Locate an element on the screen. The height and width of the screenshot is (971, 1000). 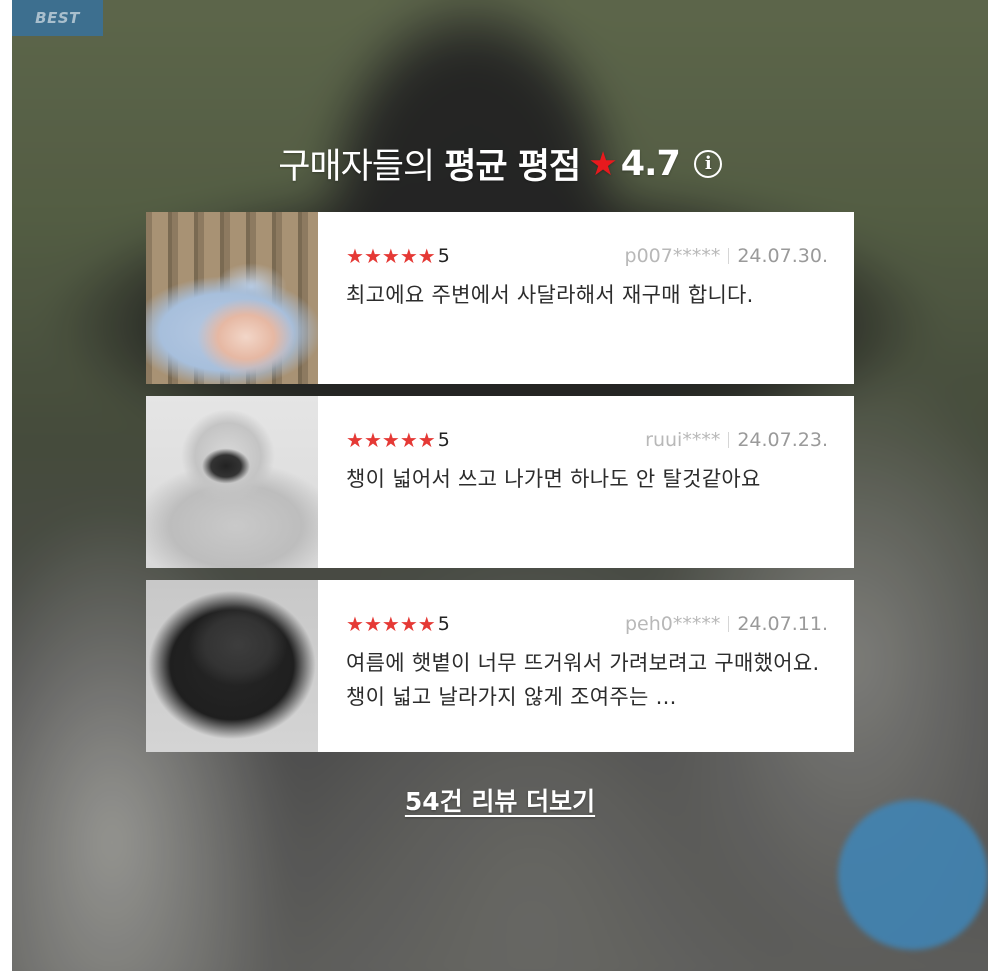
headline-prefix: 구매자들의 is located at coordinates (356, 167).